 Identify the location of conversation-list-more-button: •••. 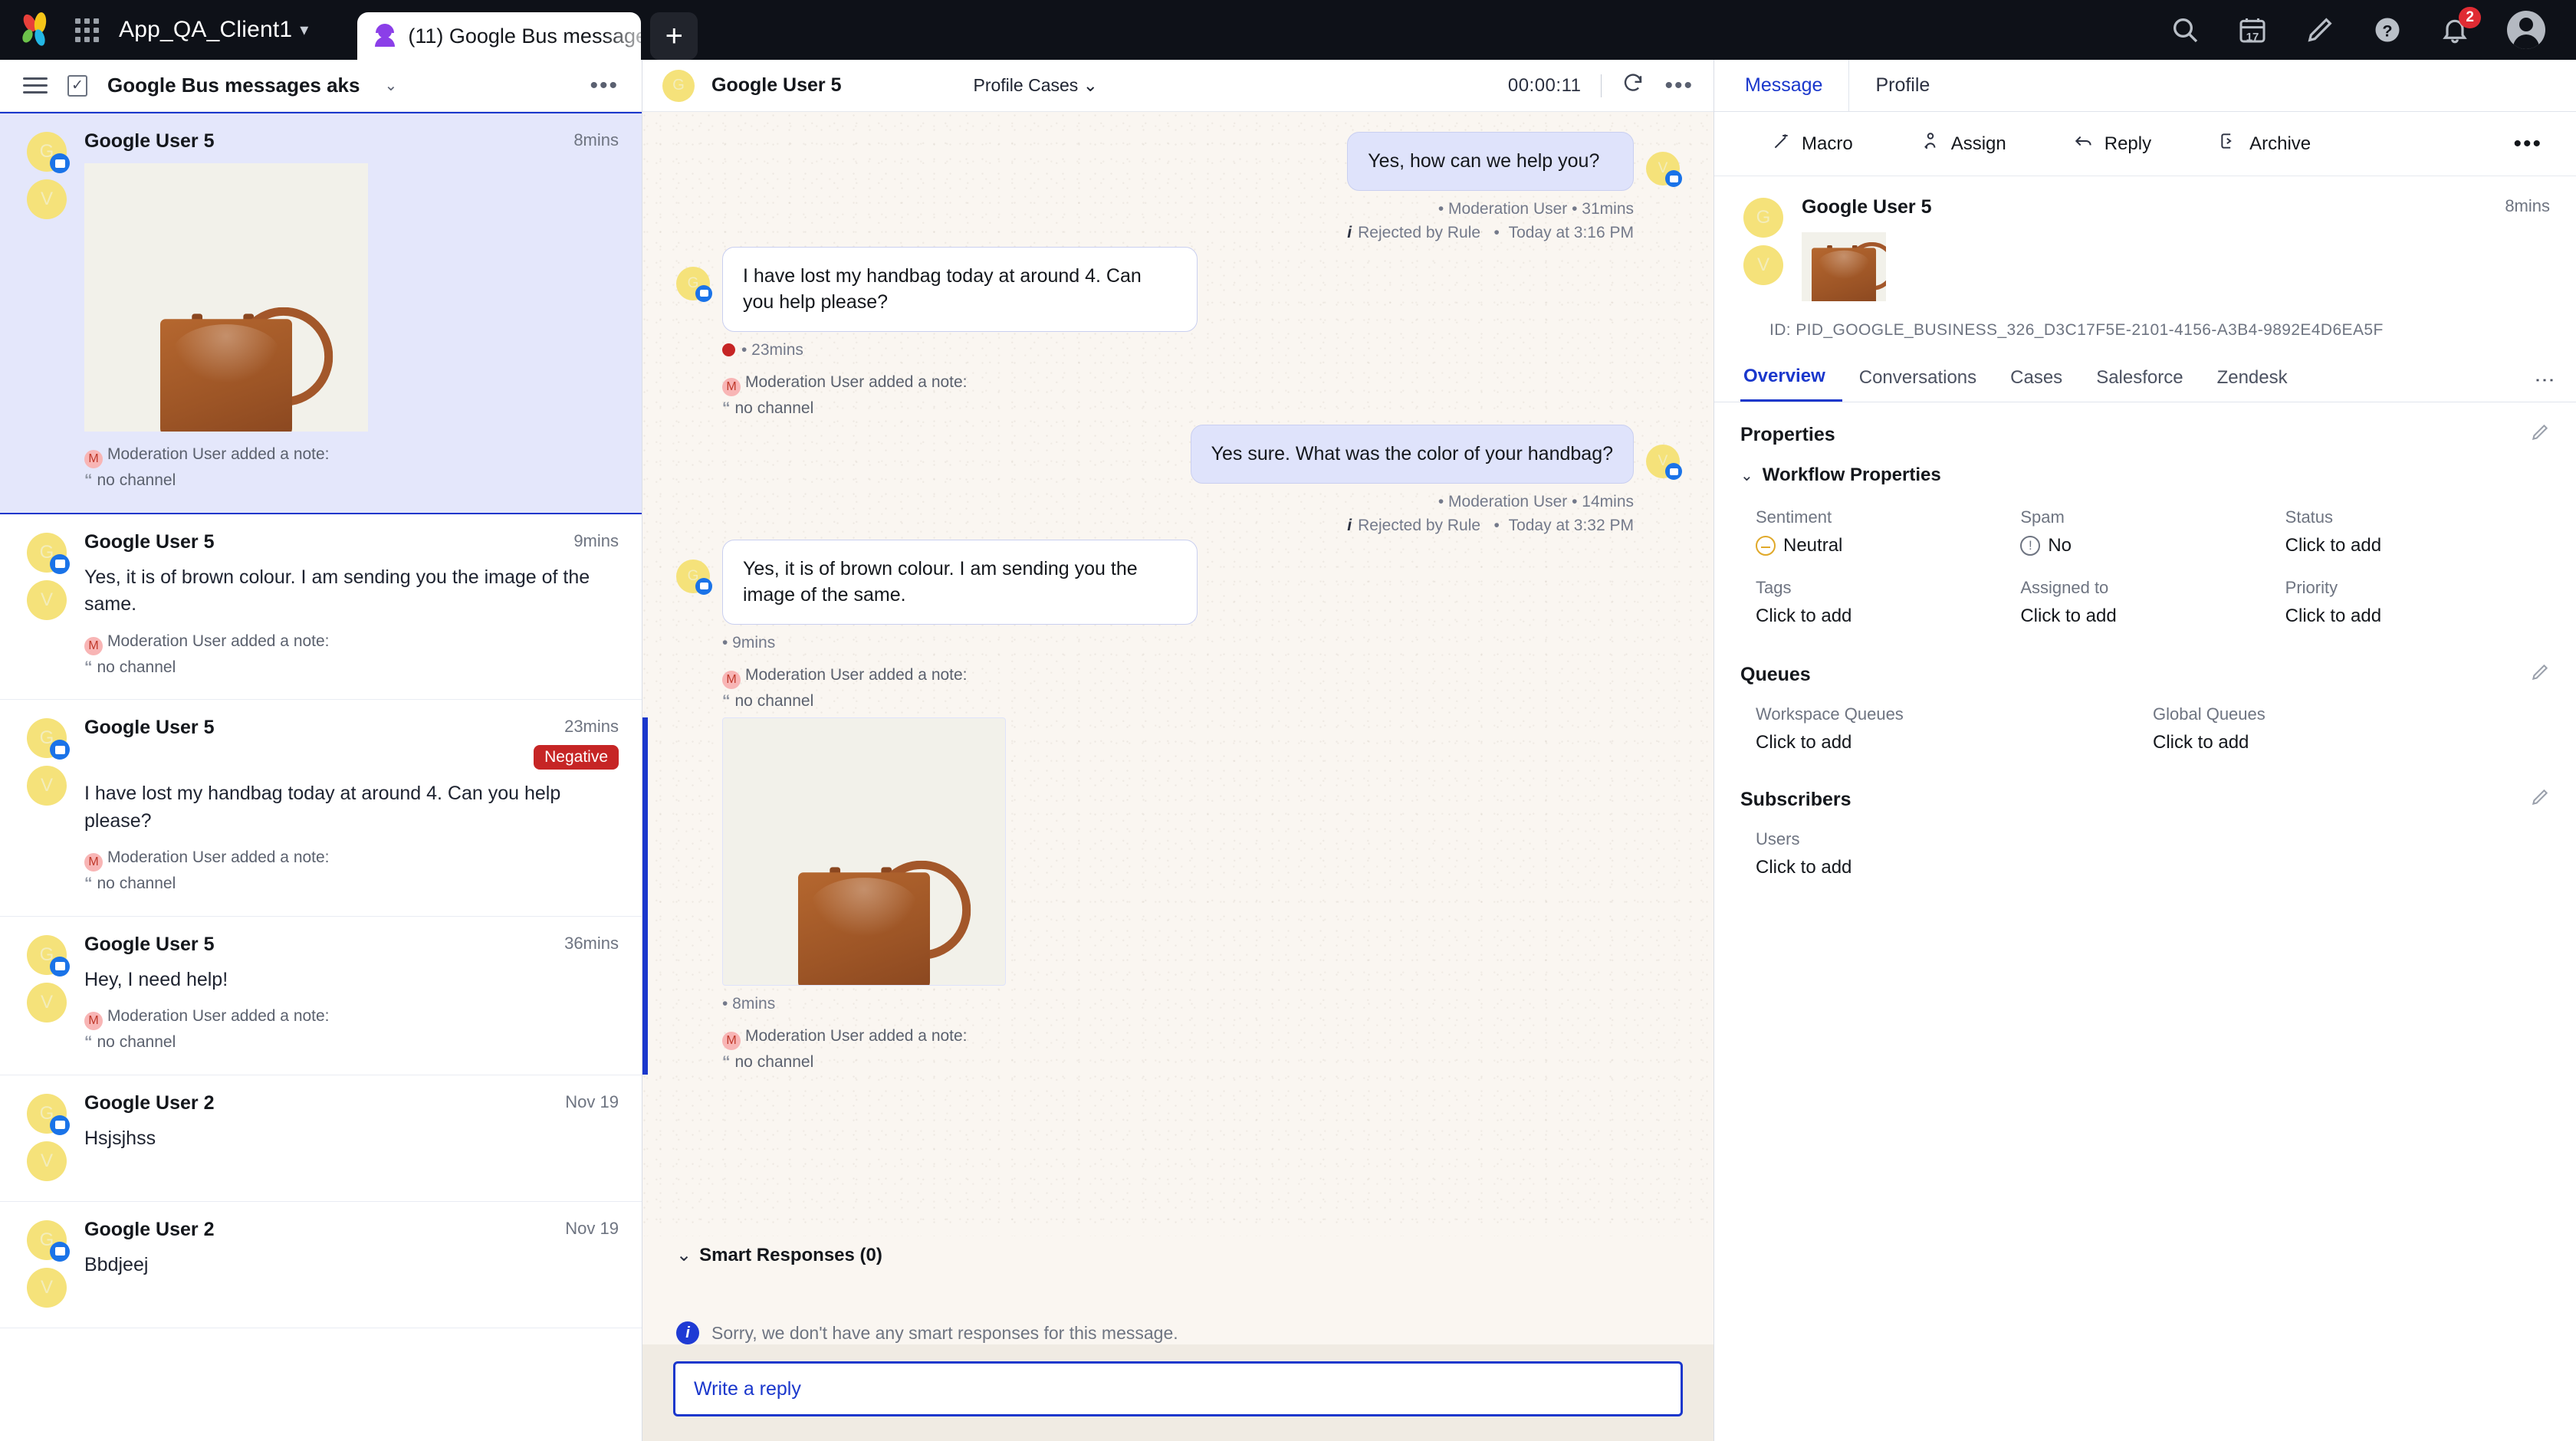
(605, 85).